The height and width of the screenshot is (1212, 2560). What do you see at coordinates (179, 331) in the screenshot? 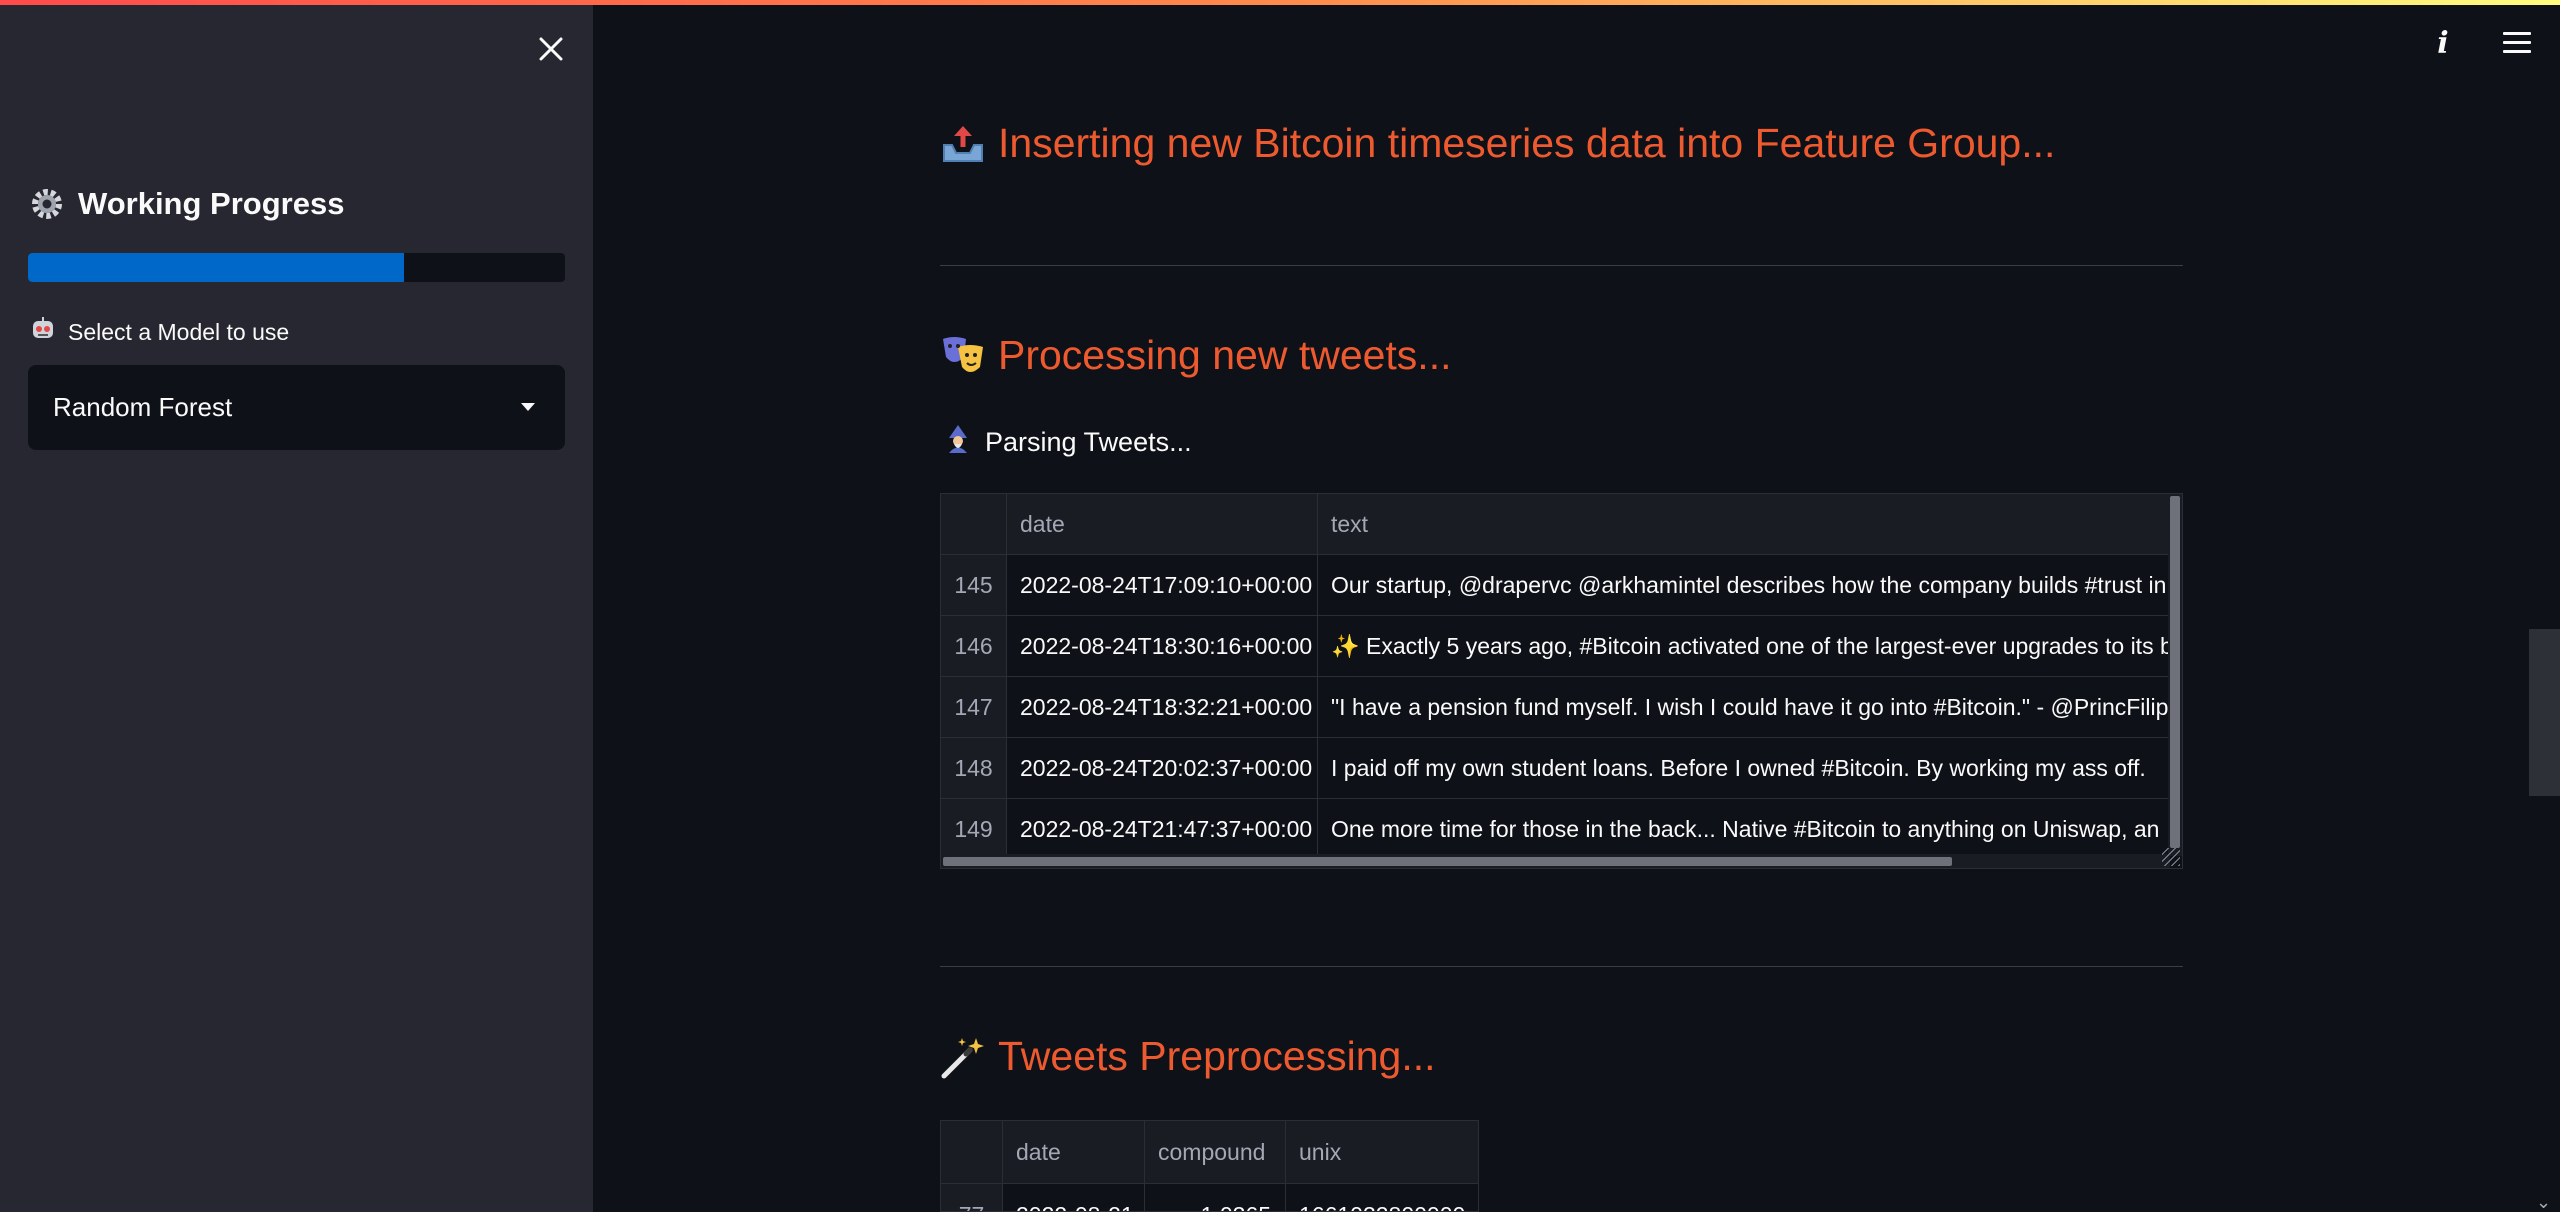
I see `model-select-label-text: Select a Model to use` at bounding box center [179, 331].